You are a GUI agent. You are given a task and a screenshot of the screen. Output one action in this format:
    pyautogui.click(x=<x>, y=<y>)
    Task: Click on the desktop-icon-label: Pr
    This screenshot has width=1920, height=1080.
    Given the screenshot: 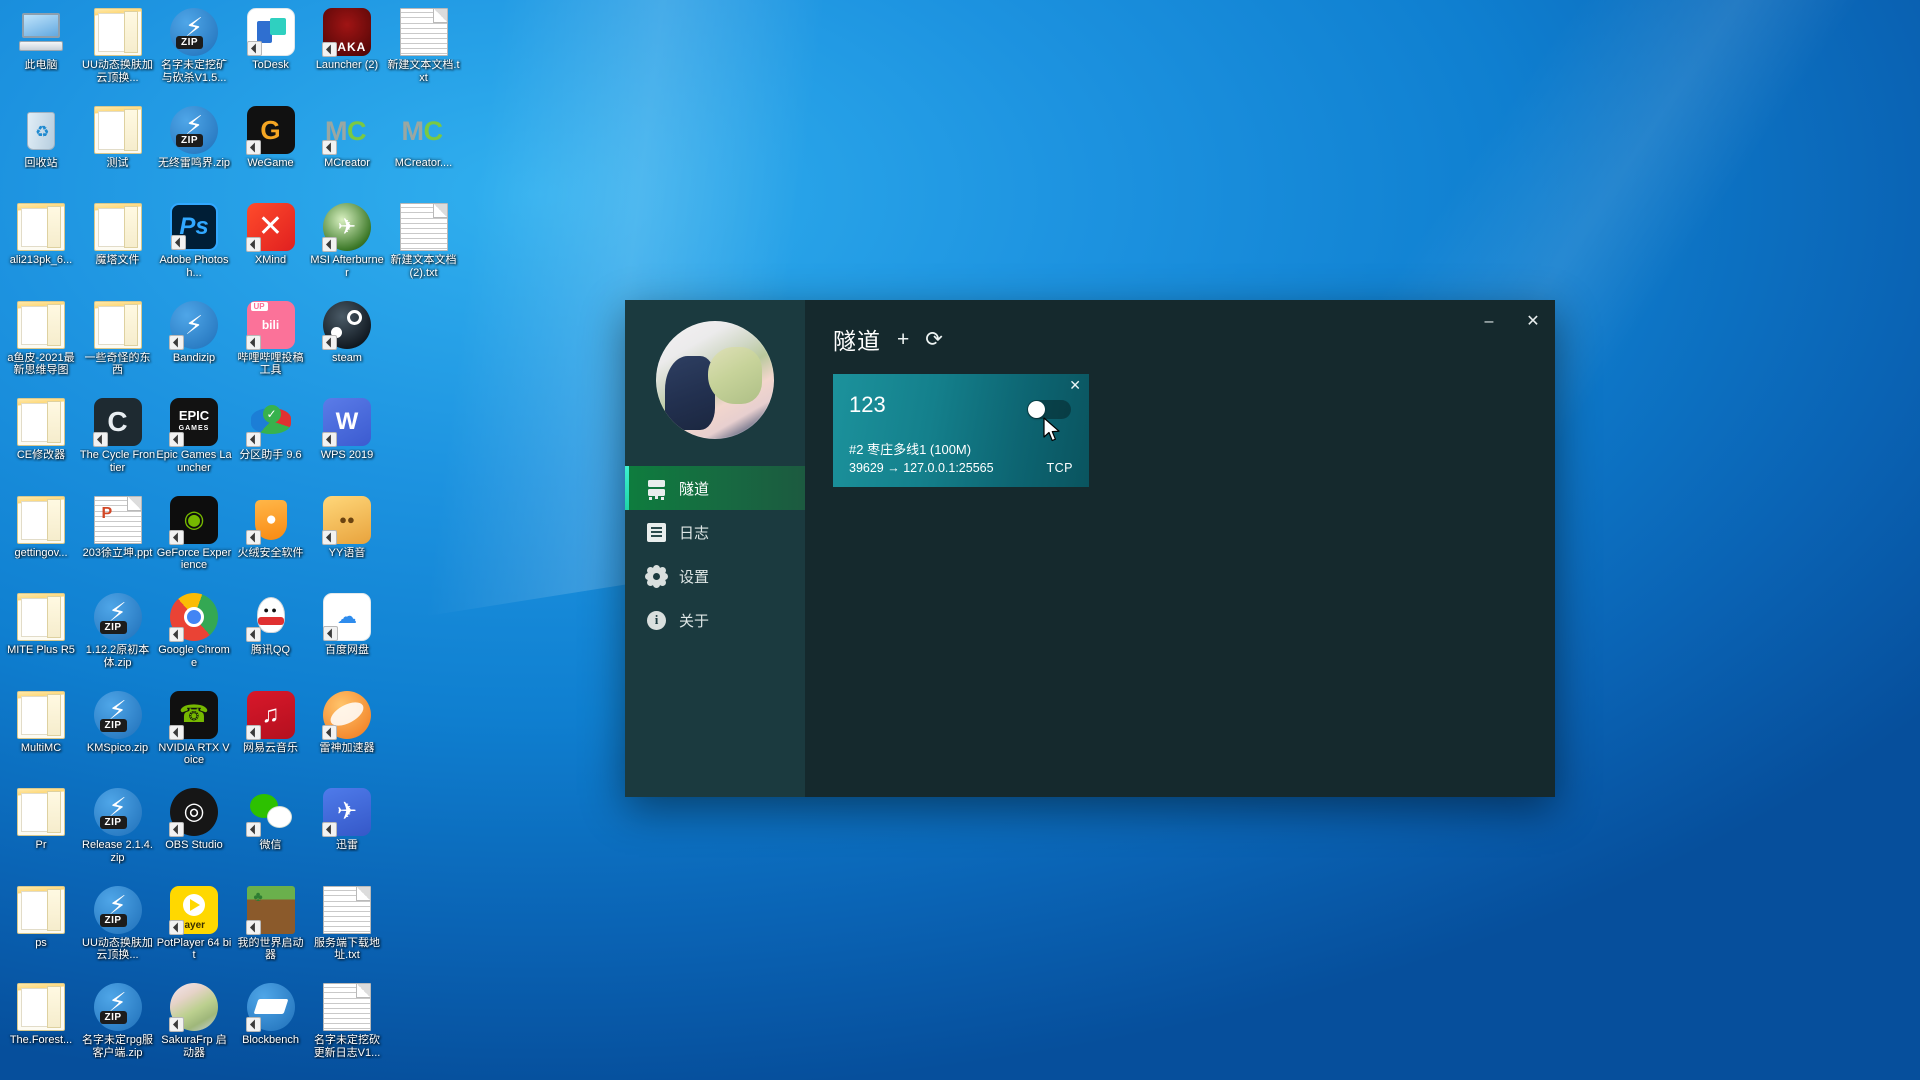 What is the action you would take?
    pyautogui.click(x=41, y=845)
    